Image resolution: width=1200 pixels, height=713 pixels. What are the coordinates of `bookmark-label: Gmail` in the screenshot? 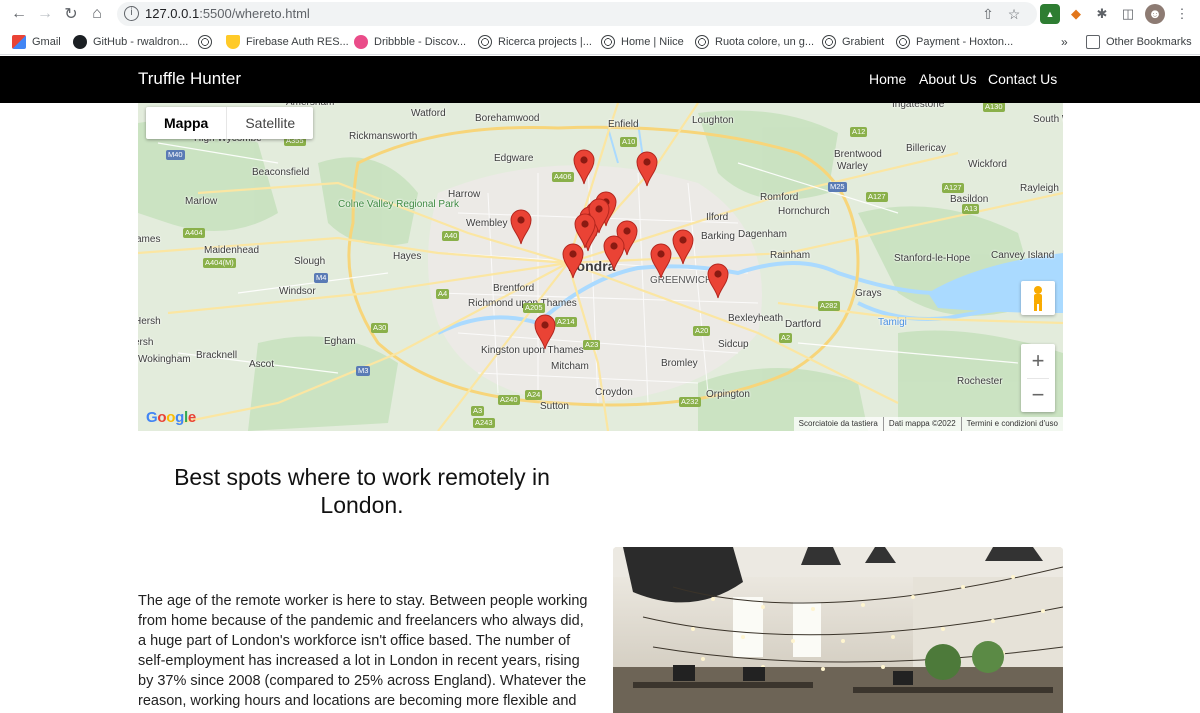 It's located at (46, 42).